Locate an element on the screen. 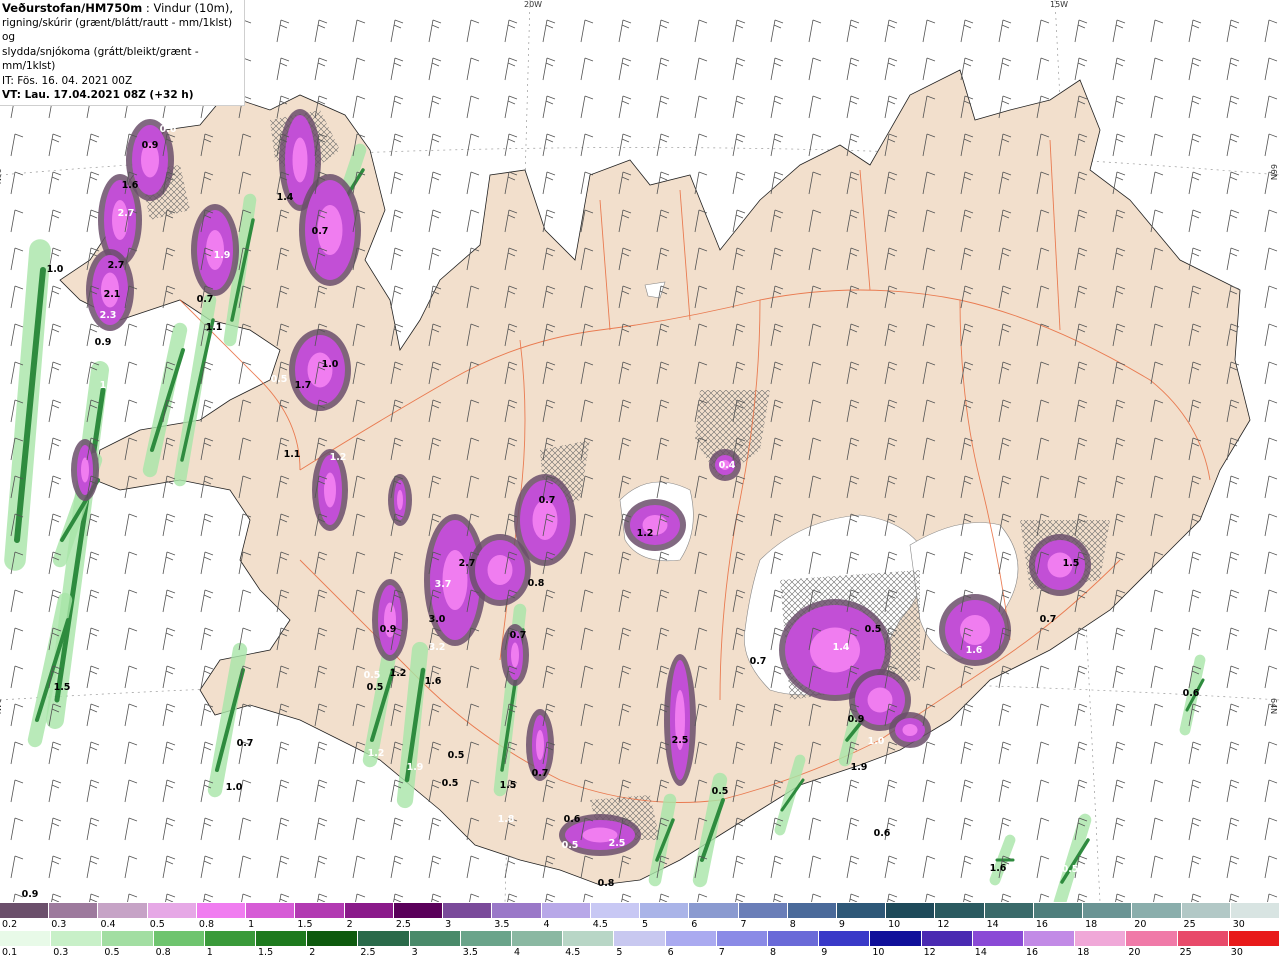  snow-legend-label: 25 is located at coordinates (1189, 924).